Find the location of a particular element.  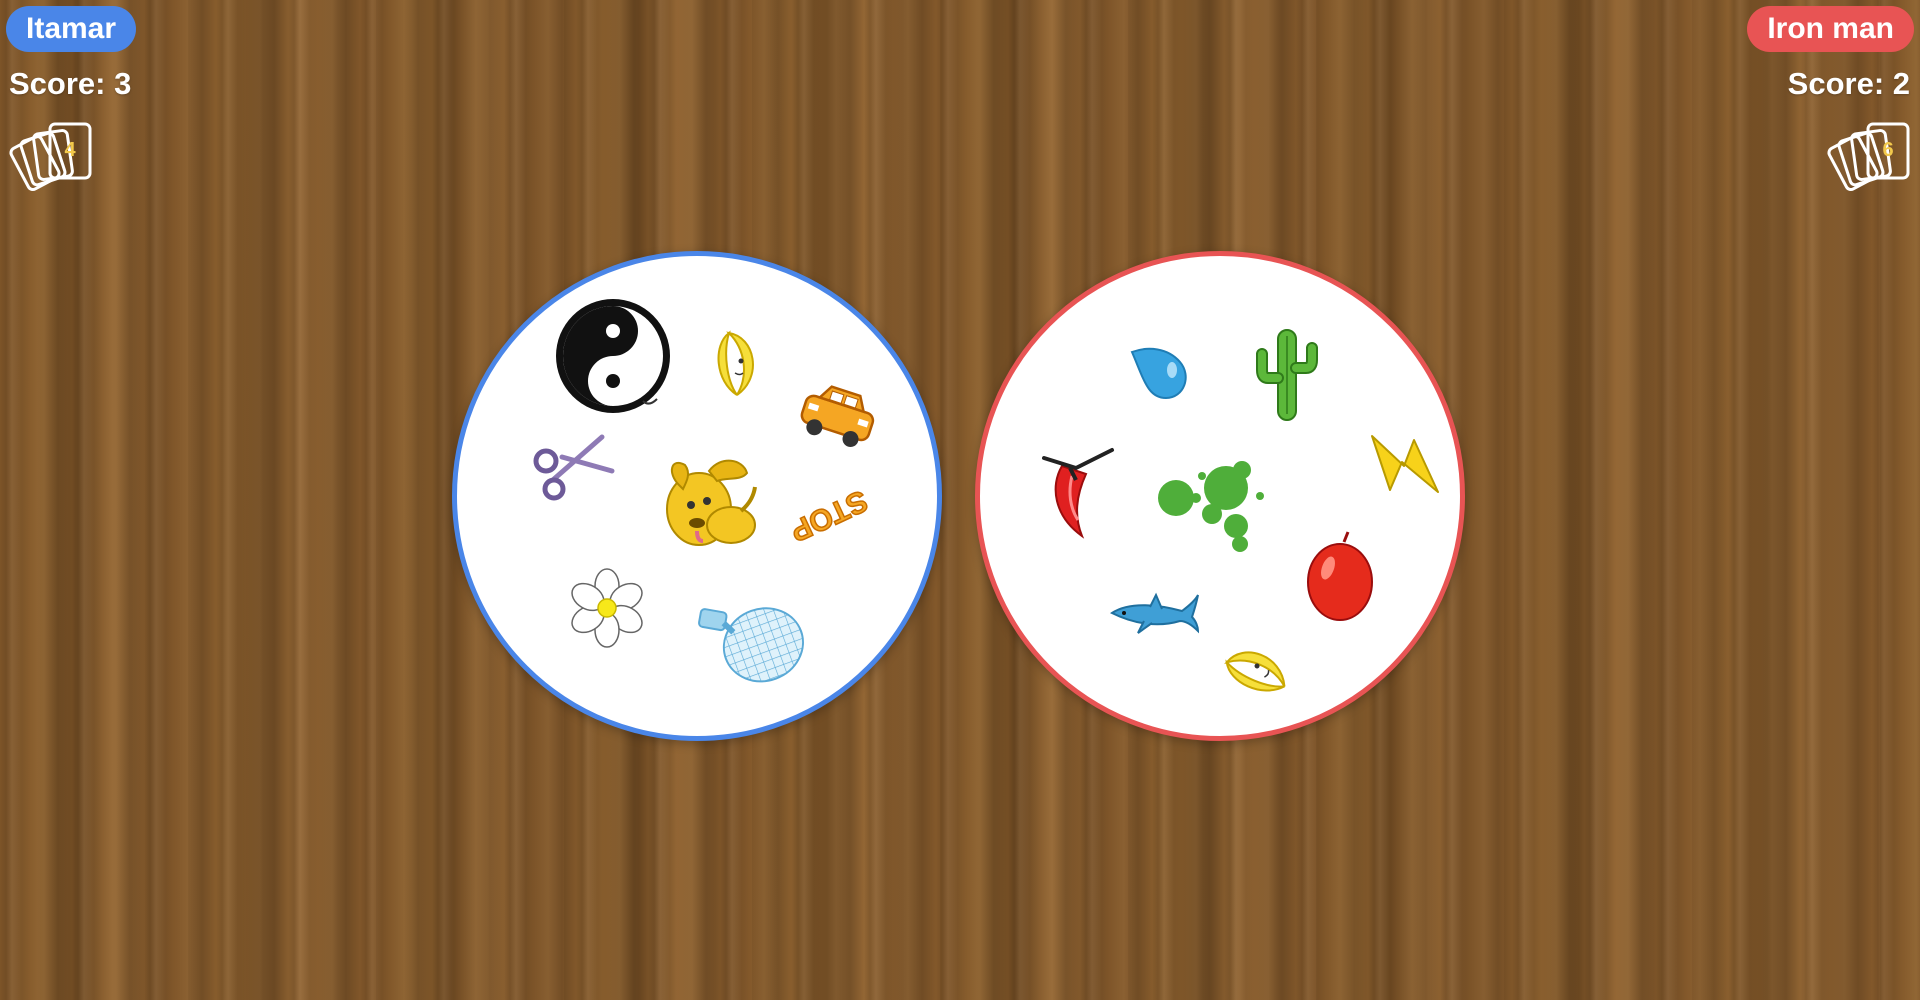

player-name-badge-left: Itamar is located at coordinates (71, 29).